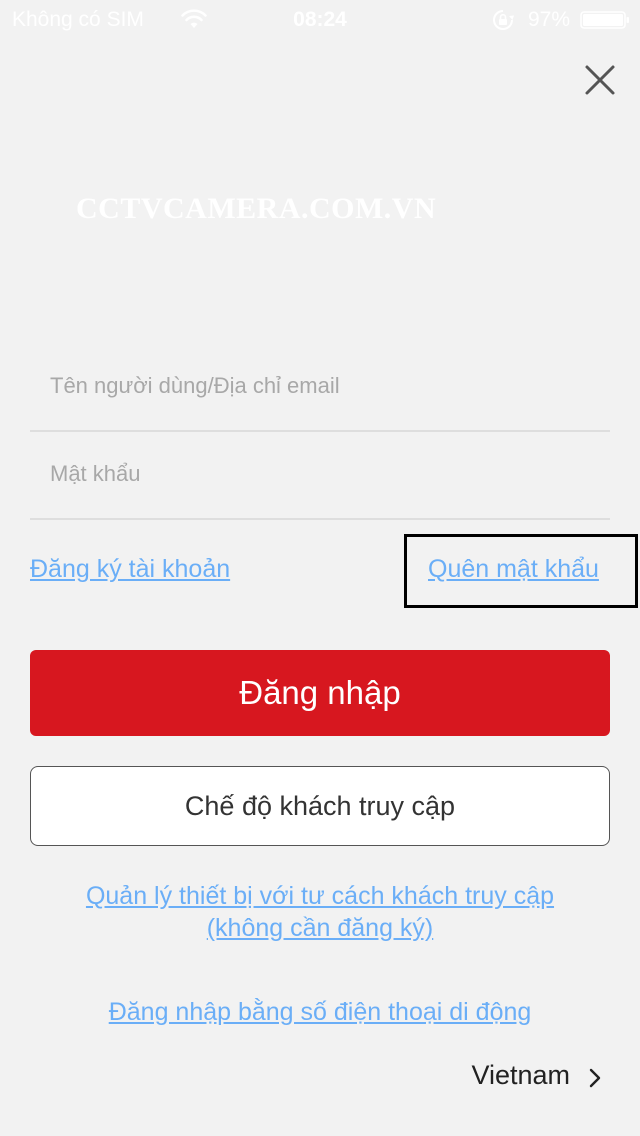 This screenshot has height=1136, width=640. What do you see at coordinates (520, 1075) in the screenshot?
I see `region-label: Vietnam` at bounding box center [520, 1075].